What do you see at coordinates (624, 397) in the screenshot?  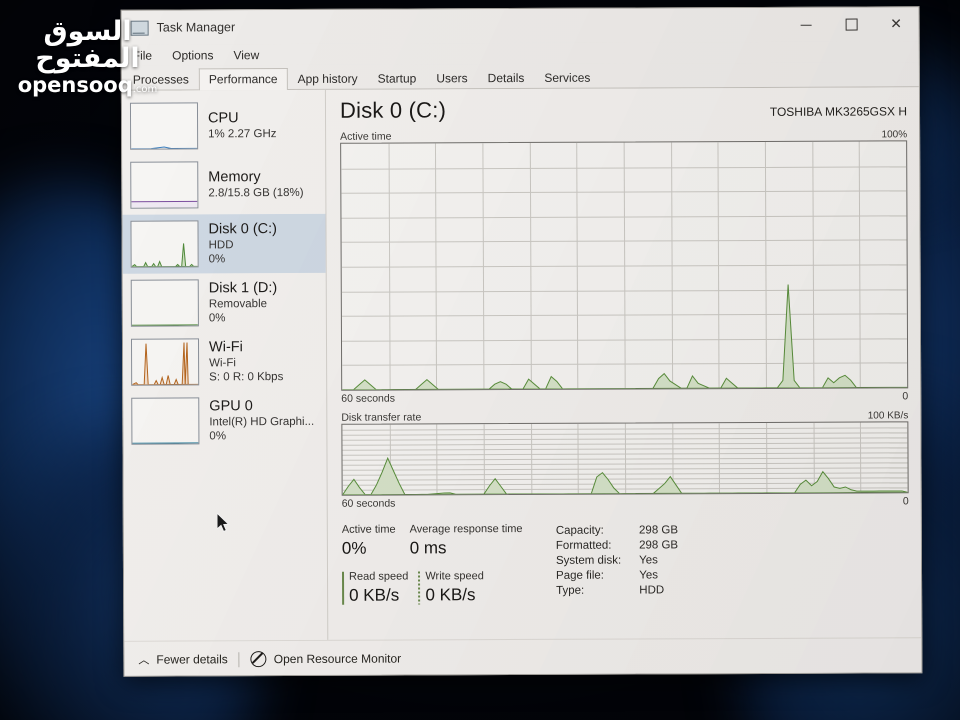 I see `active-time-graph-footer: 60 seconds 0` at bounding box center [624, 397].